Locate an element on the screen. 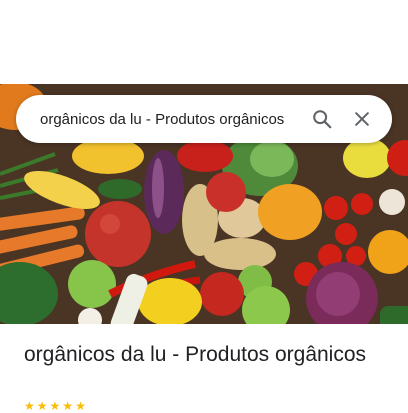  search-icon is located at coordinates (322, 119).